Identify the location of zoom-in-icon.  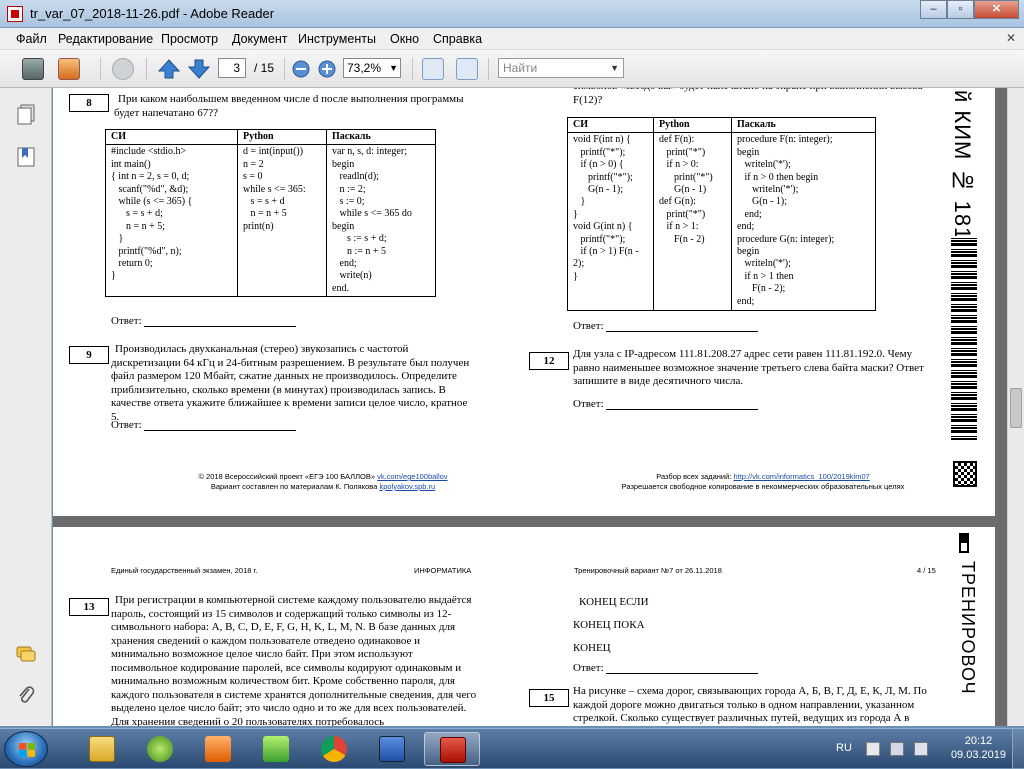
(327, 69).